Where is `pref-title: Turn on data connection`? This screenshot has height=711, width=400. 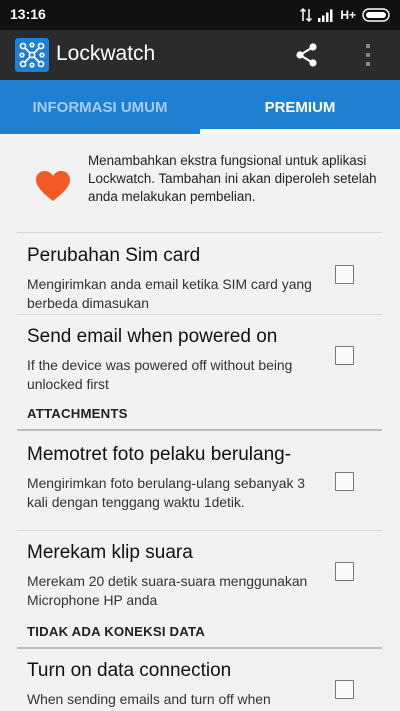
pref-title: Turn on data connection is located at coordinates (129, 670).